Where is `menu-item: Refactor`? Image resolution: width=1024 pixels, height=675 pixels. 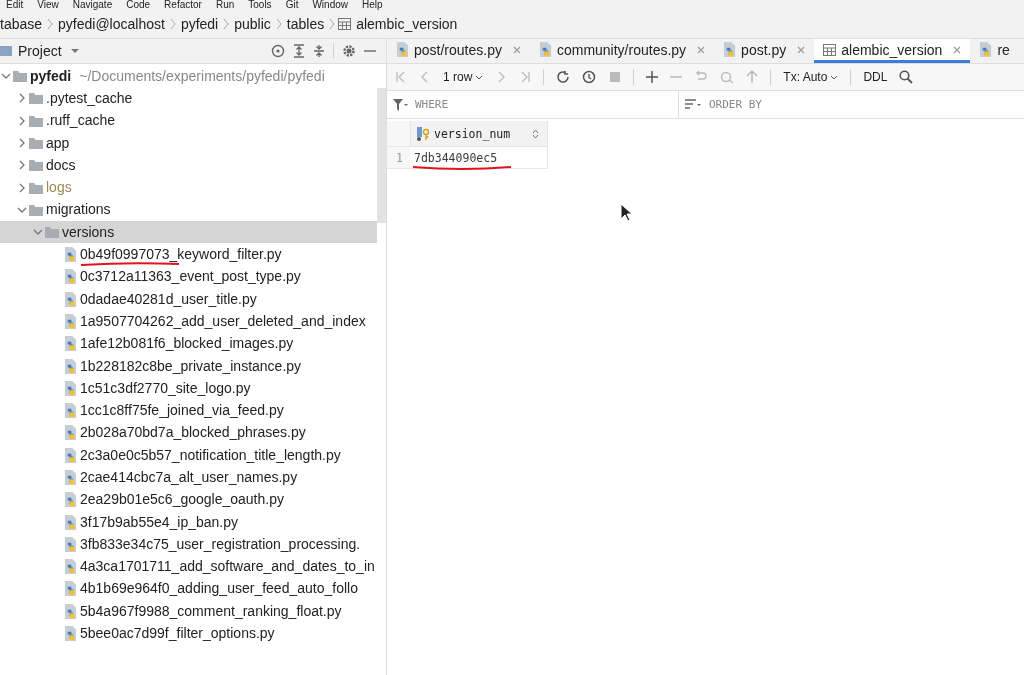
menu-item: Refactor is located at coordinates (183, 5).